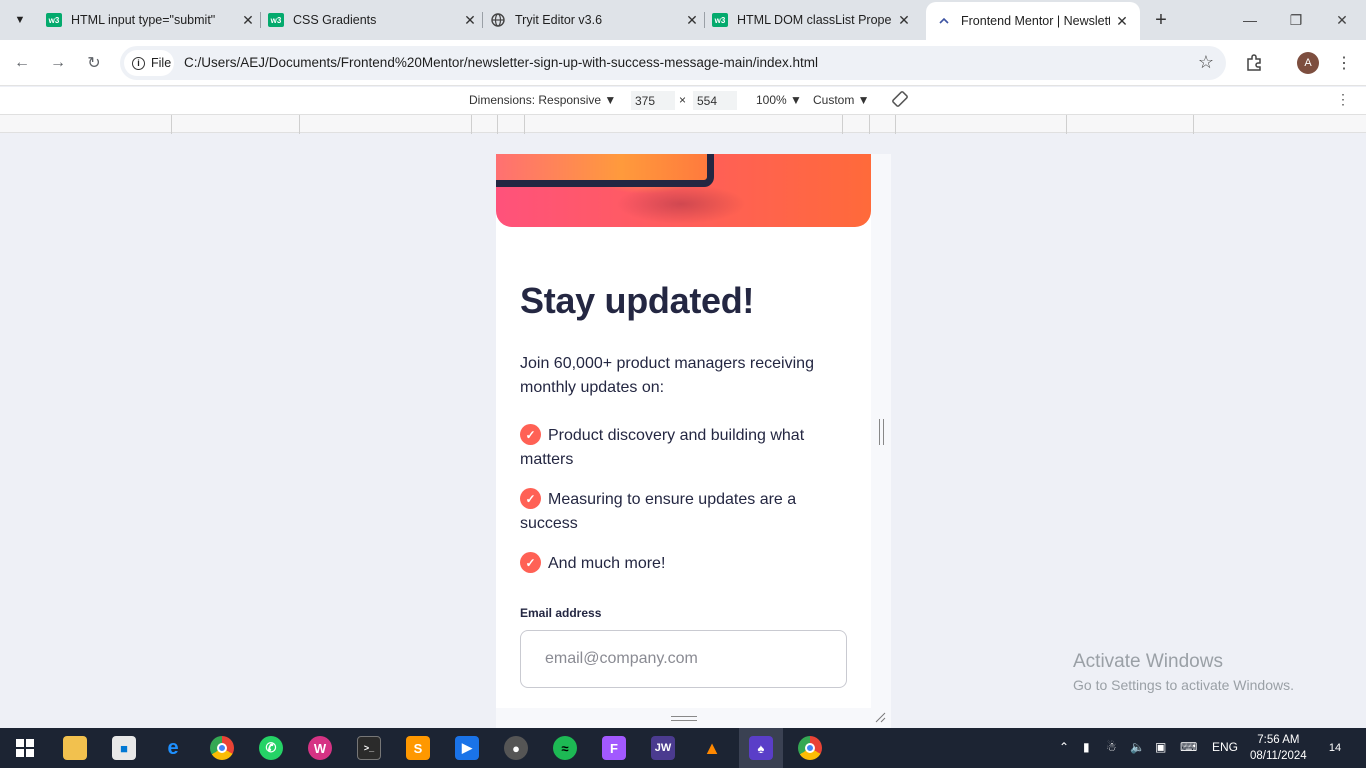 The width and height of the screenshot is (1366, 768). I want to click on security-icon: ▣, so click(1160, 747).